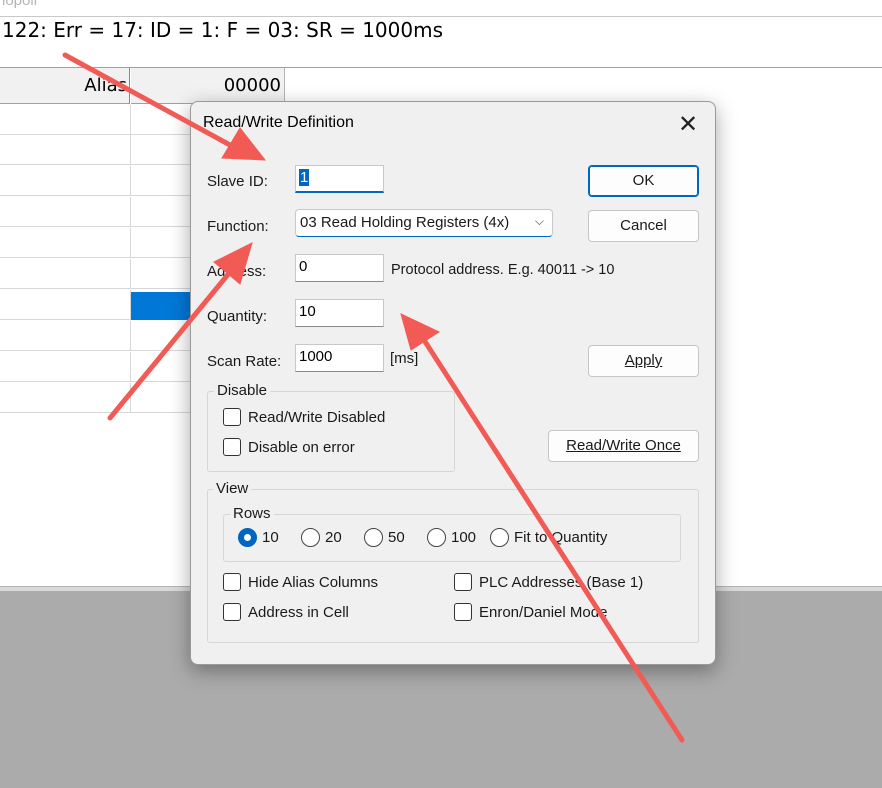 The height and width of the screenshot is (788, 882). Describe the element at coordinates (298, 612) in the screenshot. I see `address-in-cell-label: Address in Cell` at that location.